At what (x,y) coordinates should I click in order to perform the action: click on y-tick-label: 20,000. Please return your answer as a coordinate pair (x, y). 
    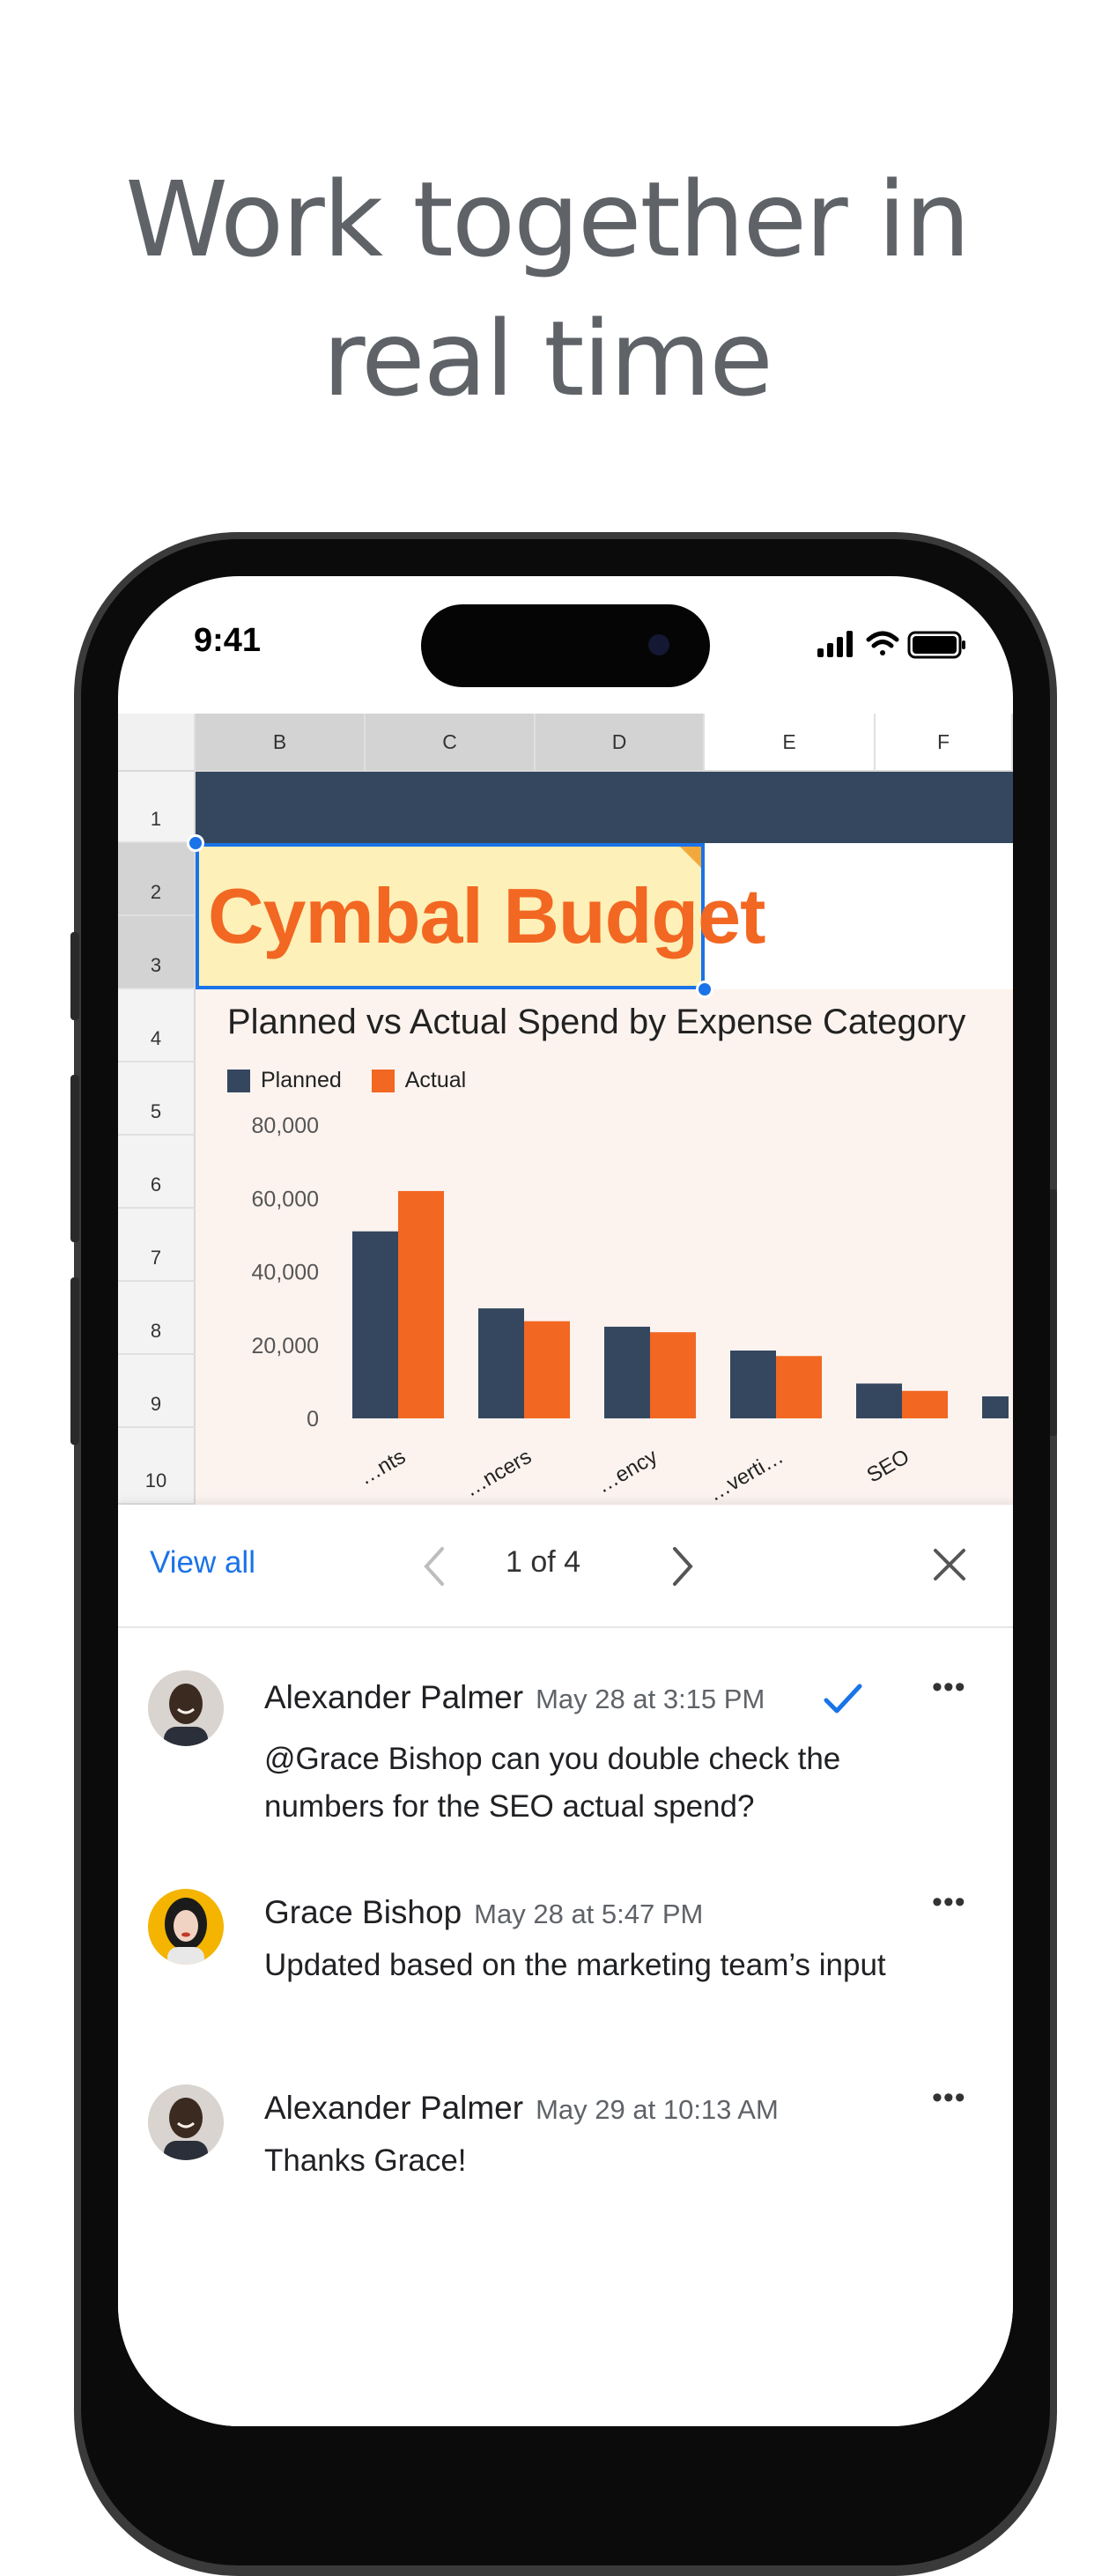
    Looking at the image, I should click on (286, 1346).